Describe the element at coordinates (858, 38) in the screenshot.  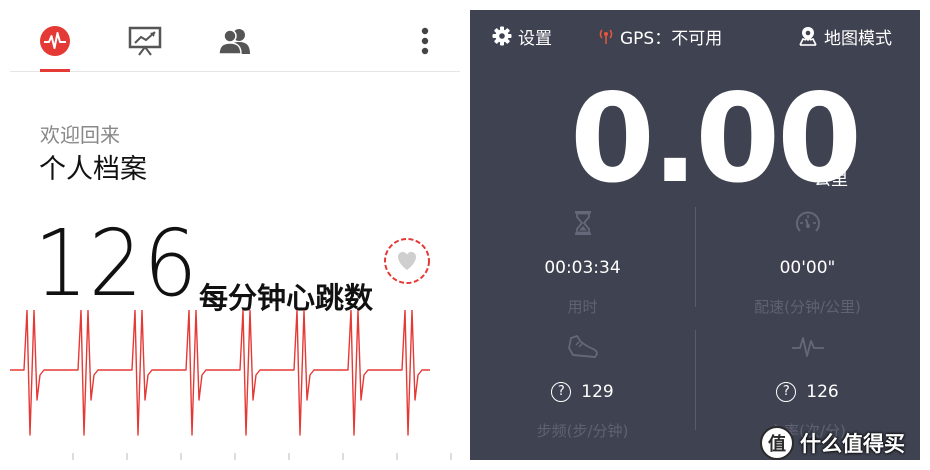
I see `map-mode-label: 地图模式` at that location.